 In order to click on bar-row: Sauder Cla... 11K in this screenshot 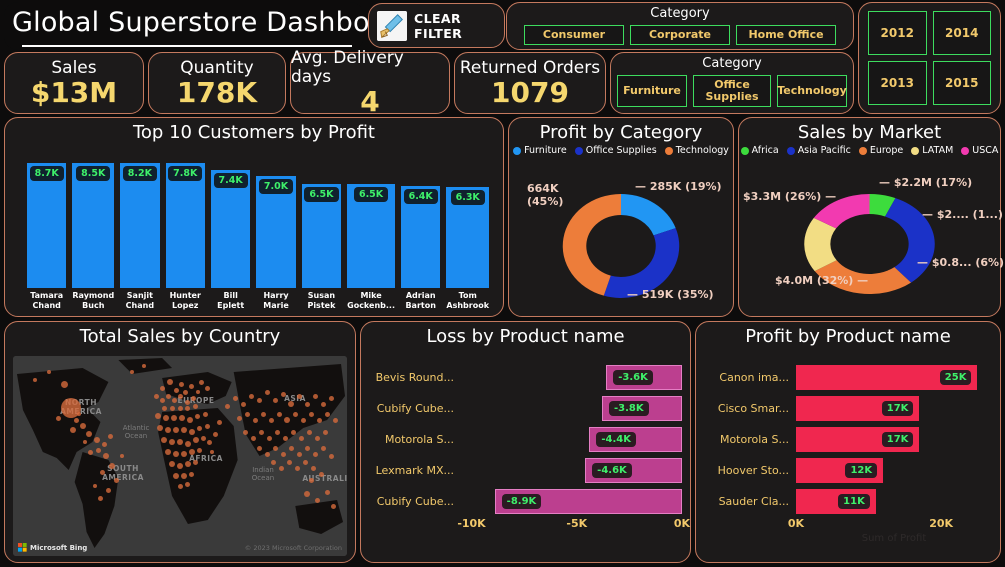, I will do `click(848, 501)`.